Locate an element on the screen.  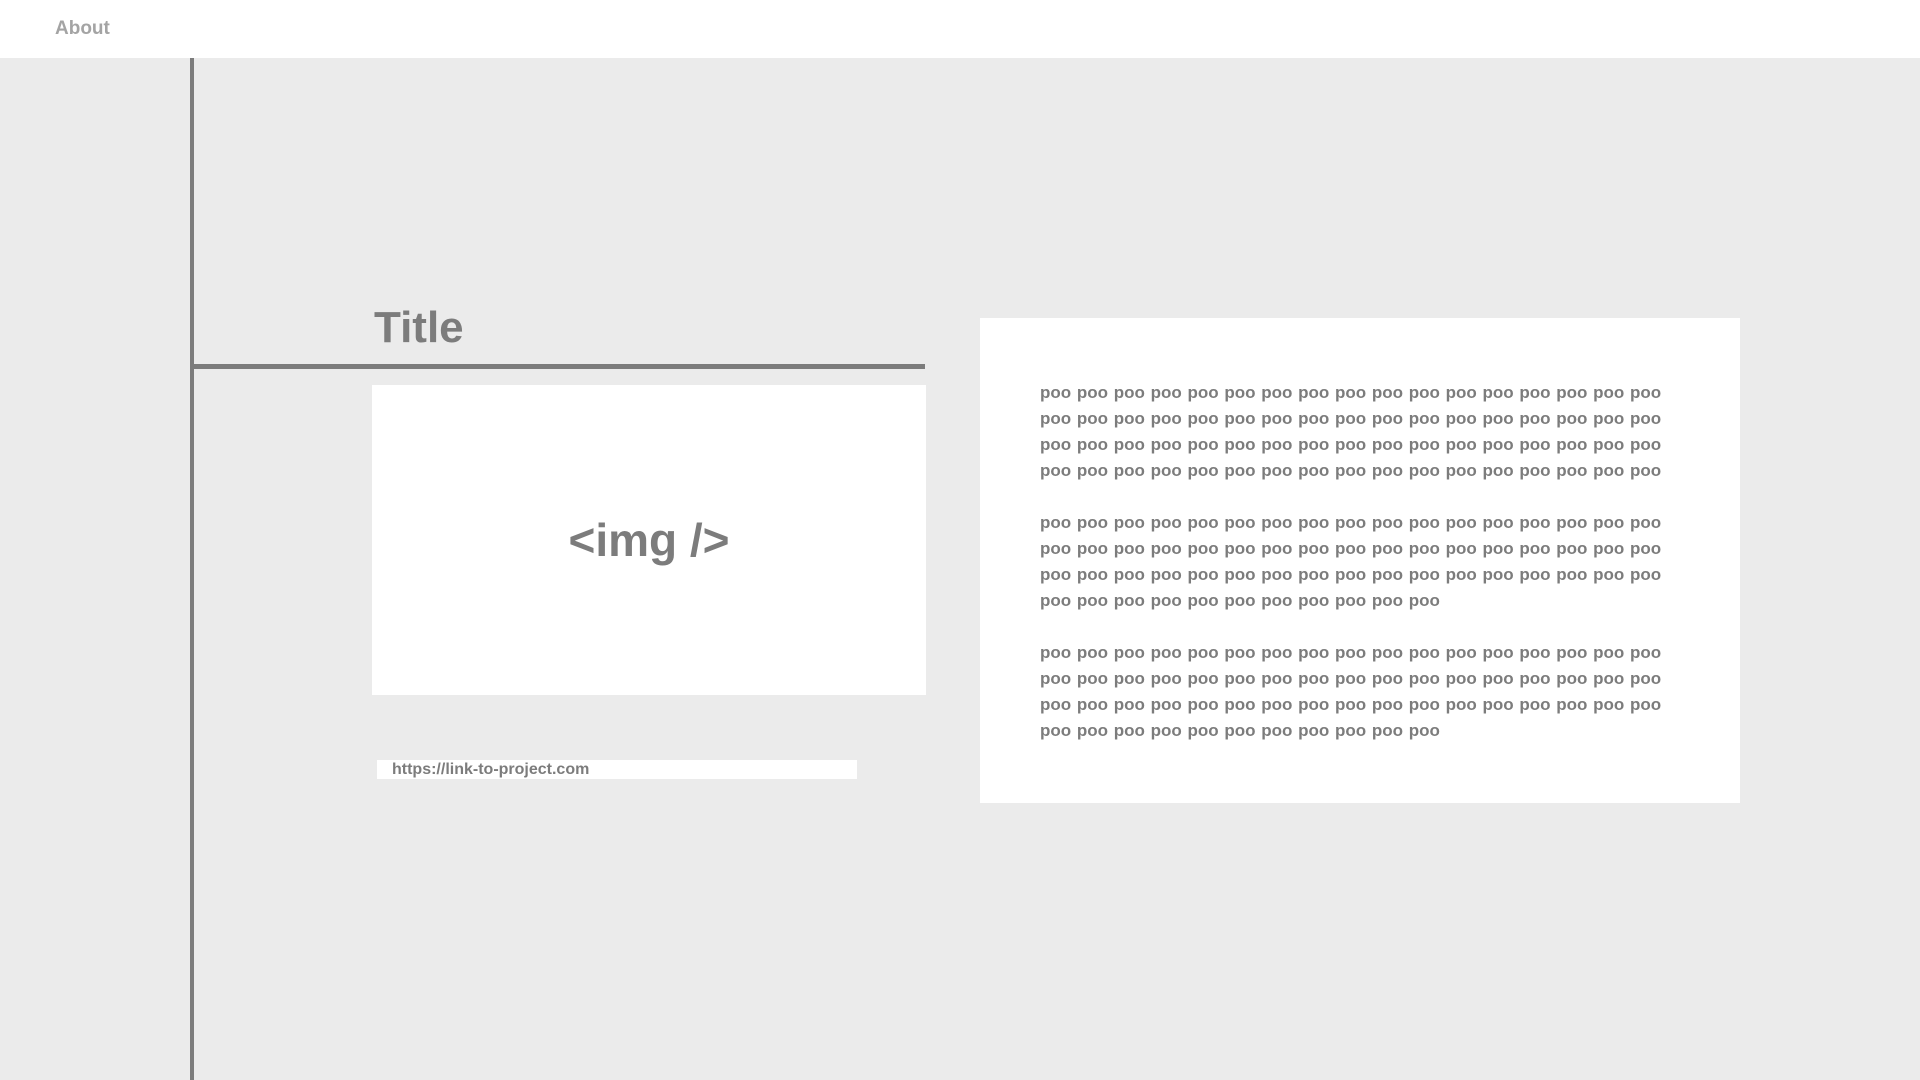
project-link: https://link-to-project.com is located at coordinates (490, 769).